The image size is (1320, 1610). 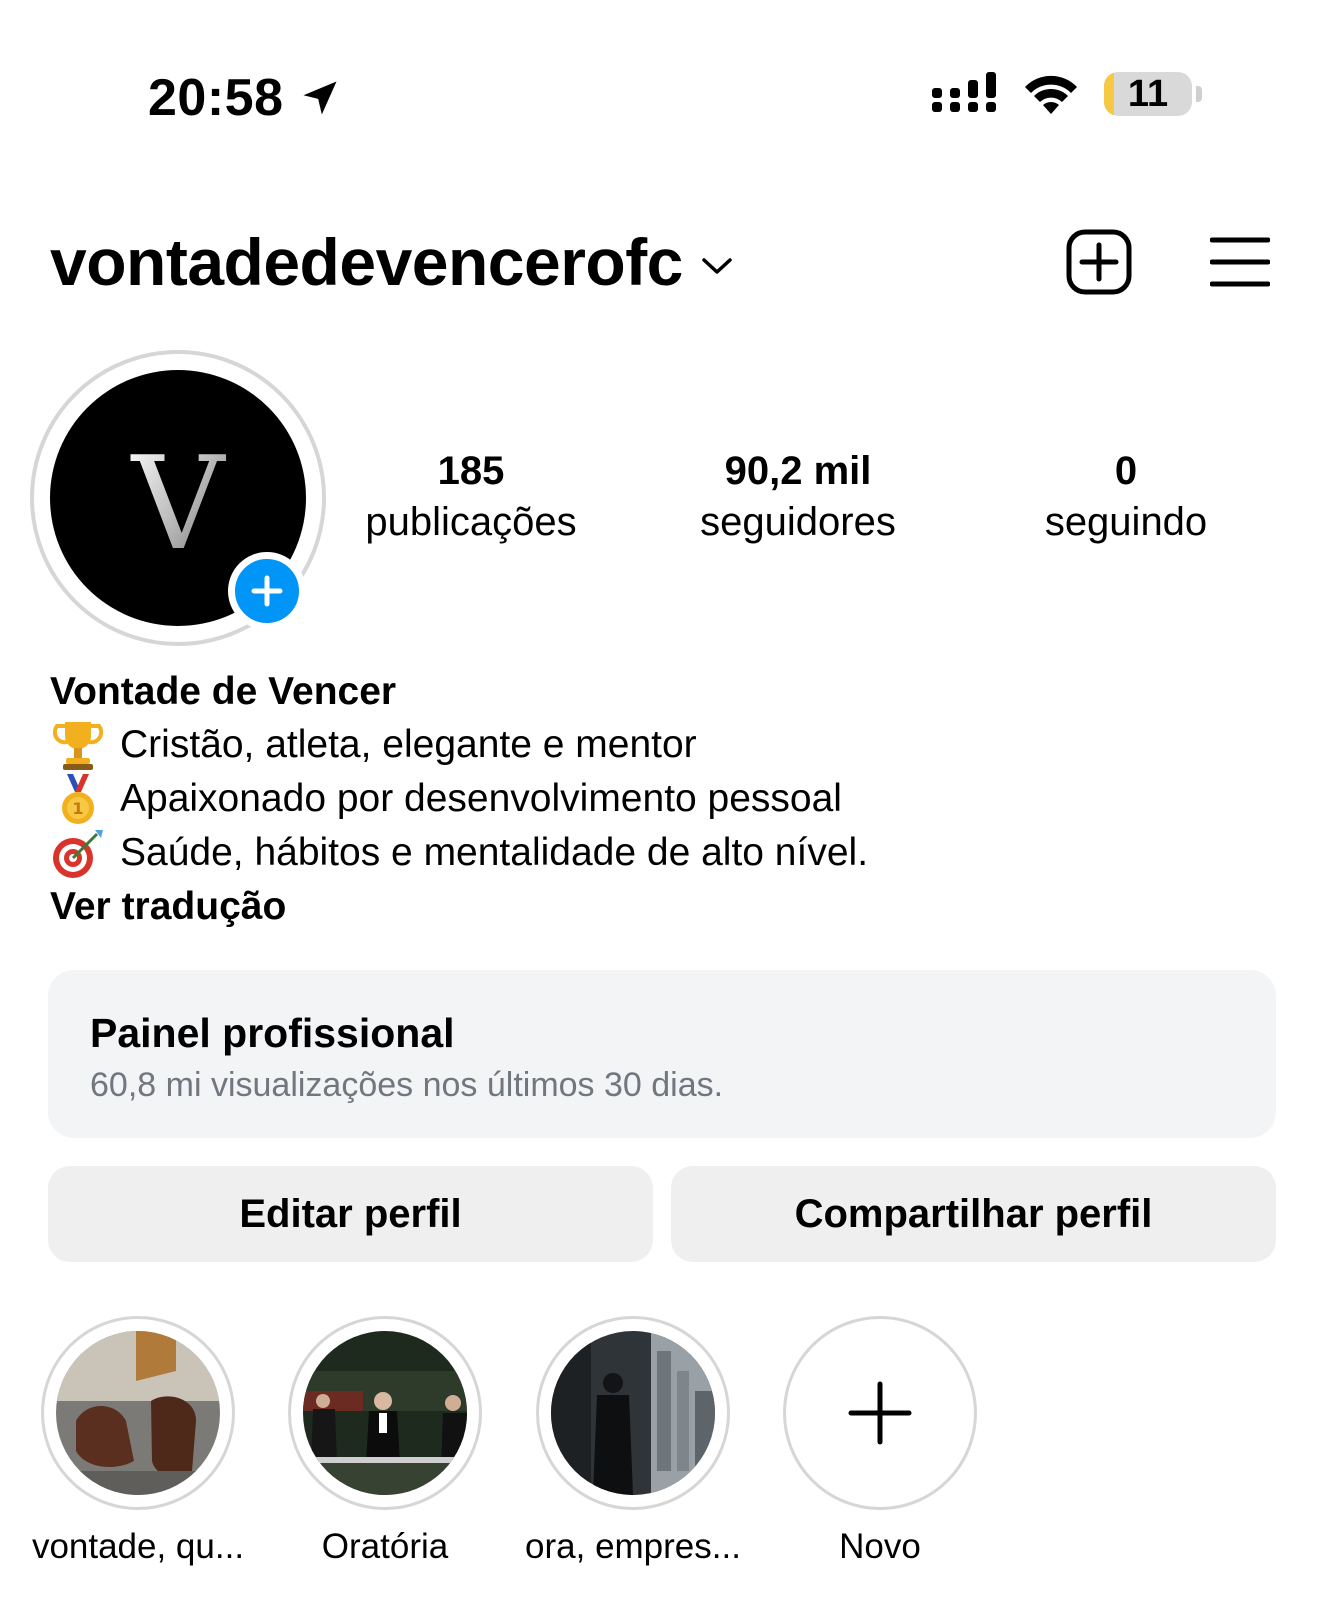 I want to click on highlight-cover-office, so click(x=633, y=1413).